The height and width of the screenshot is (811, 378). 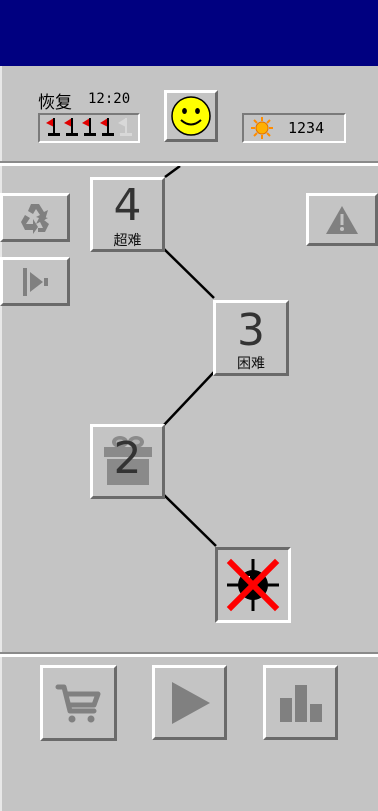 What do you see at coordinates (251, 330) in the screenshot?
I see `level-3-number: 3` at bounding box center [251, 330].